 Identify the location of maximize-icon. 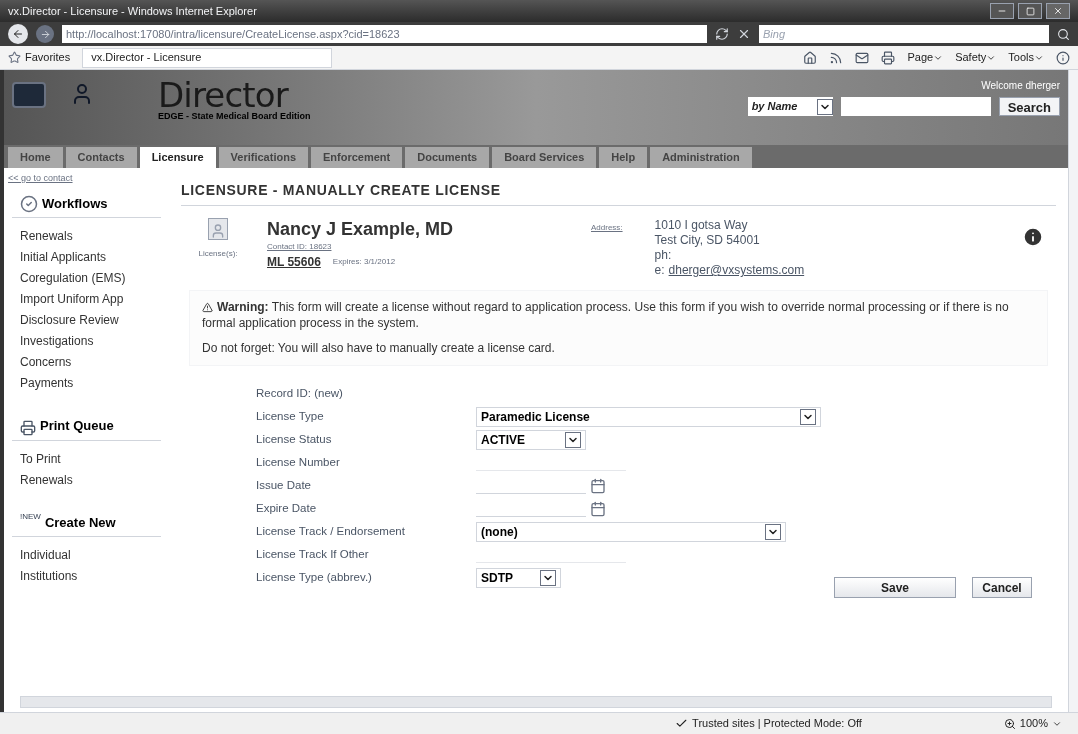
(1030, 11).